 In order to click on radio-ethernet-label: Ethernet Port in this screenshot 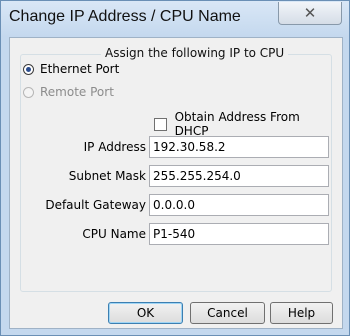, I will do `click(80, 69)`.